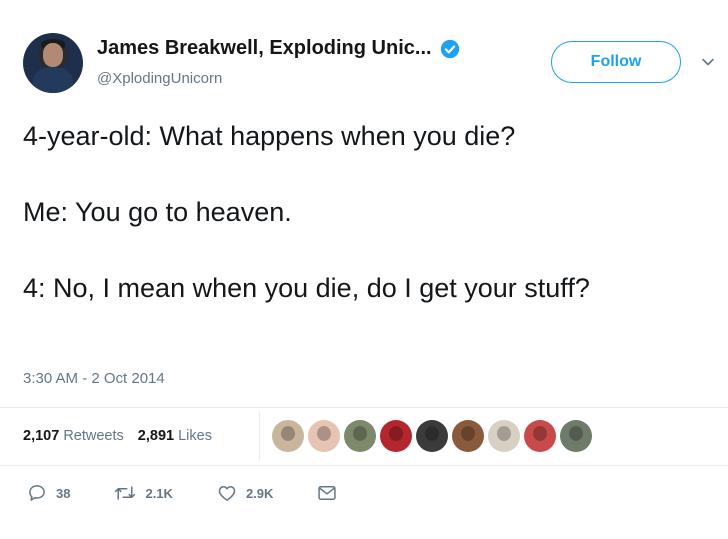  What do you see at coordinates (269, 136) in the screenshot?
I see `tweet-line-1: 4-year-old: What happens when you die?` at bounding box center [269, 136].